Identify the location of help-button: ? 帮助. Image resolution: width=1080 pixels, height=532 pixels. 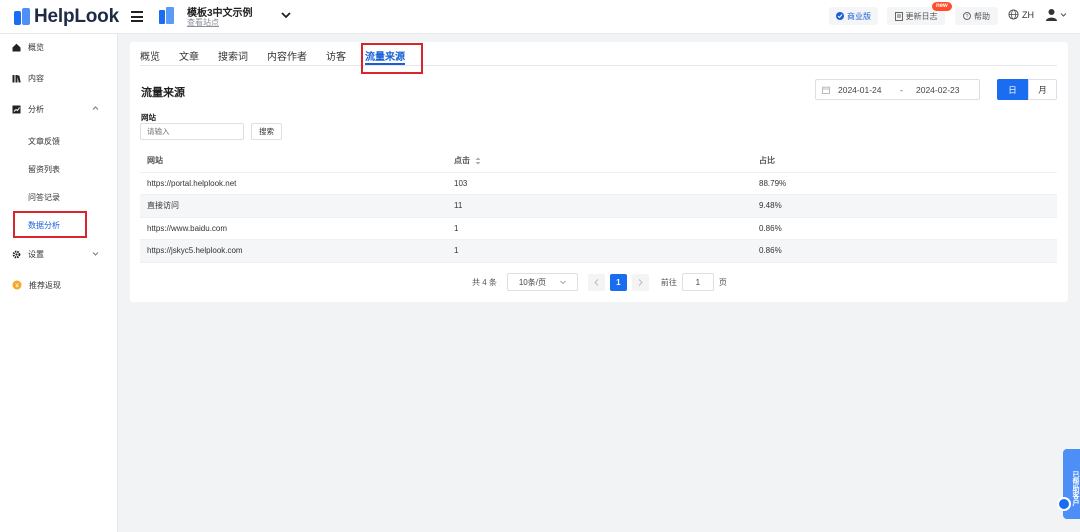
(976, 16).